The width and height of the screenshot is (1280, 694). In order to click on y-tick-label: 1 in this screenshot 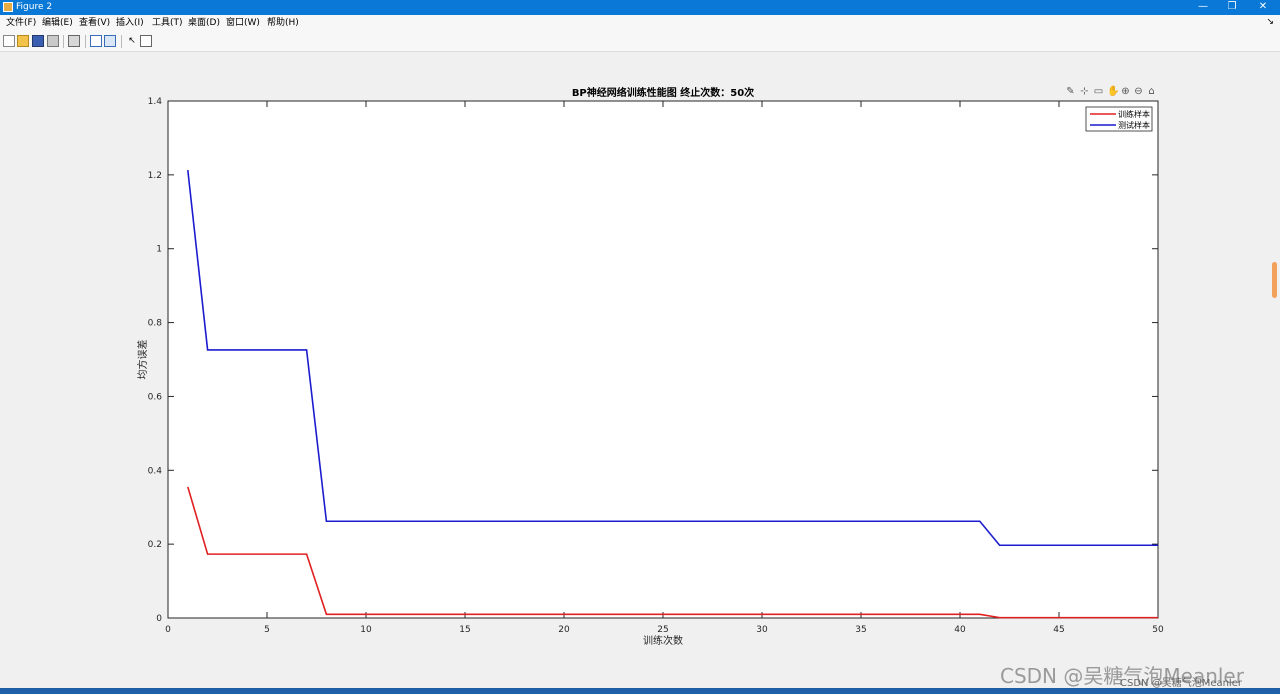, I will do `click(159, 250)`.